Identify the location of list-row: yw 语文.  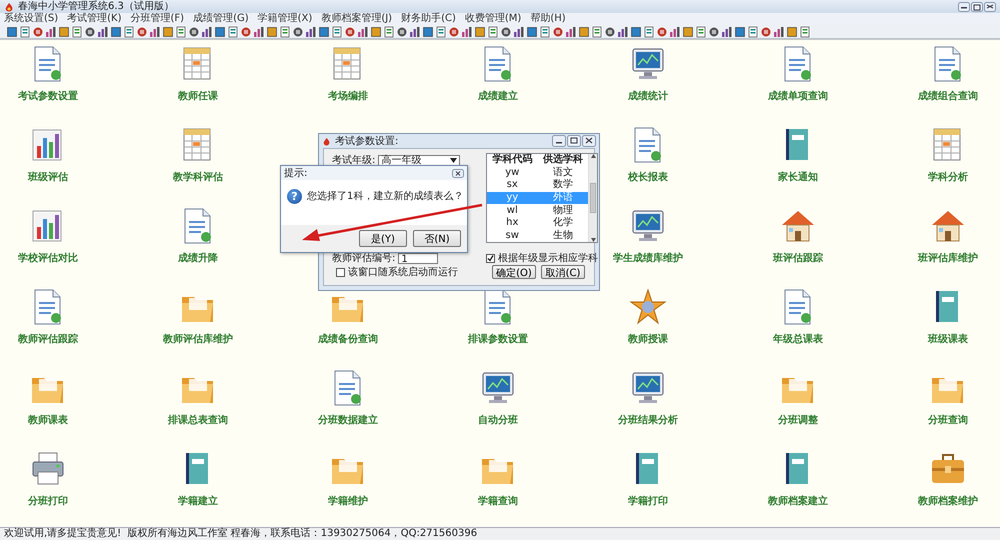
(537, 173).